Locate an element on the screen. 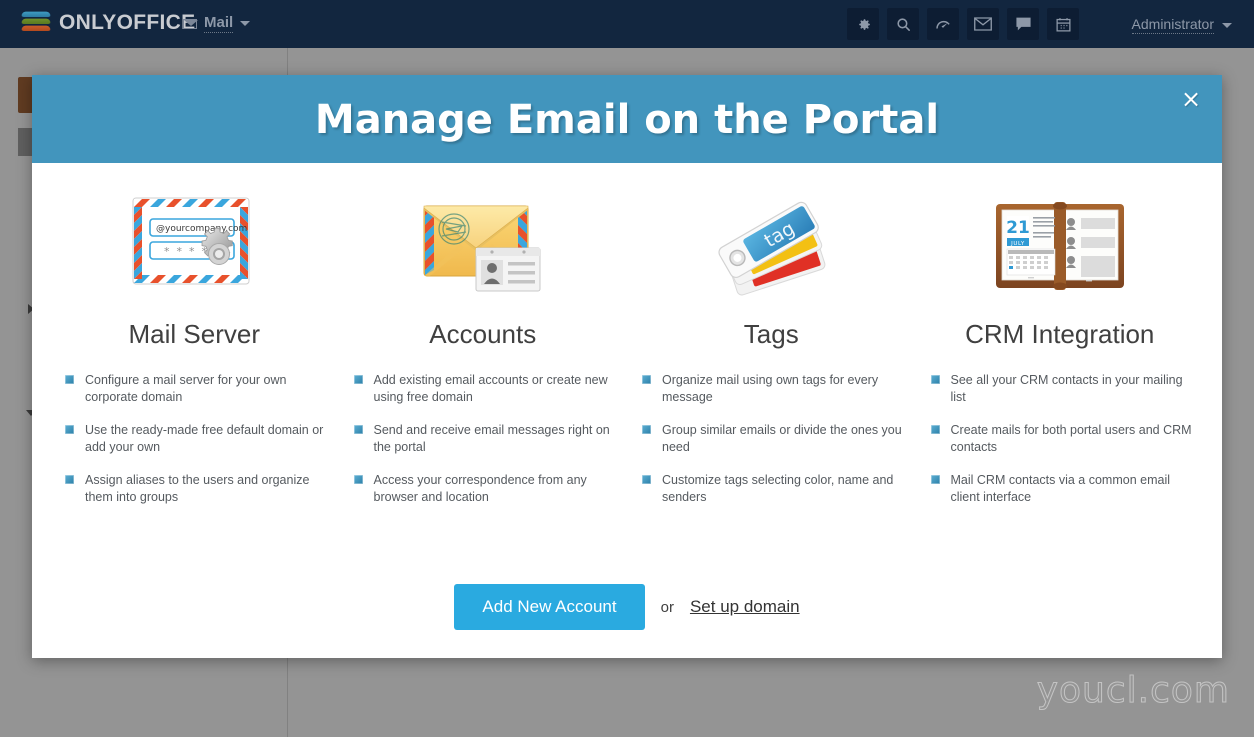 This screenshot has height=737, width=1254. chat-icon is located at coordinates (1023, 24).